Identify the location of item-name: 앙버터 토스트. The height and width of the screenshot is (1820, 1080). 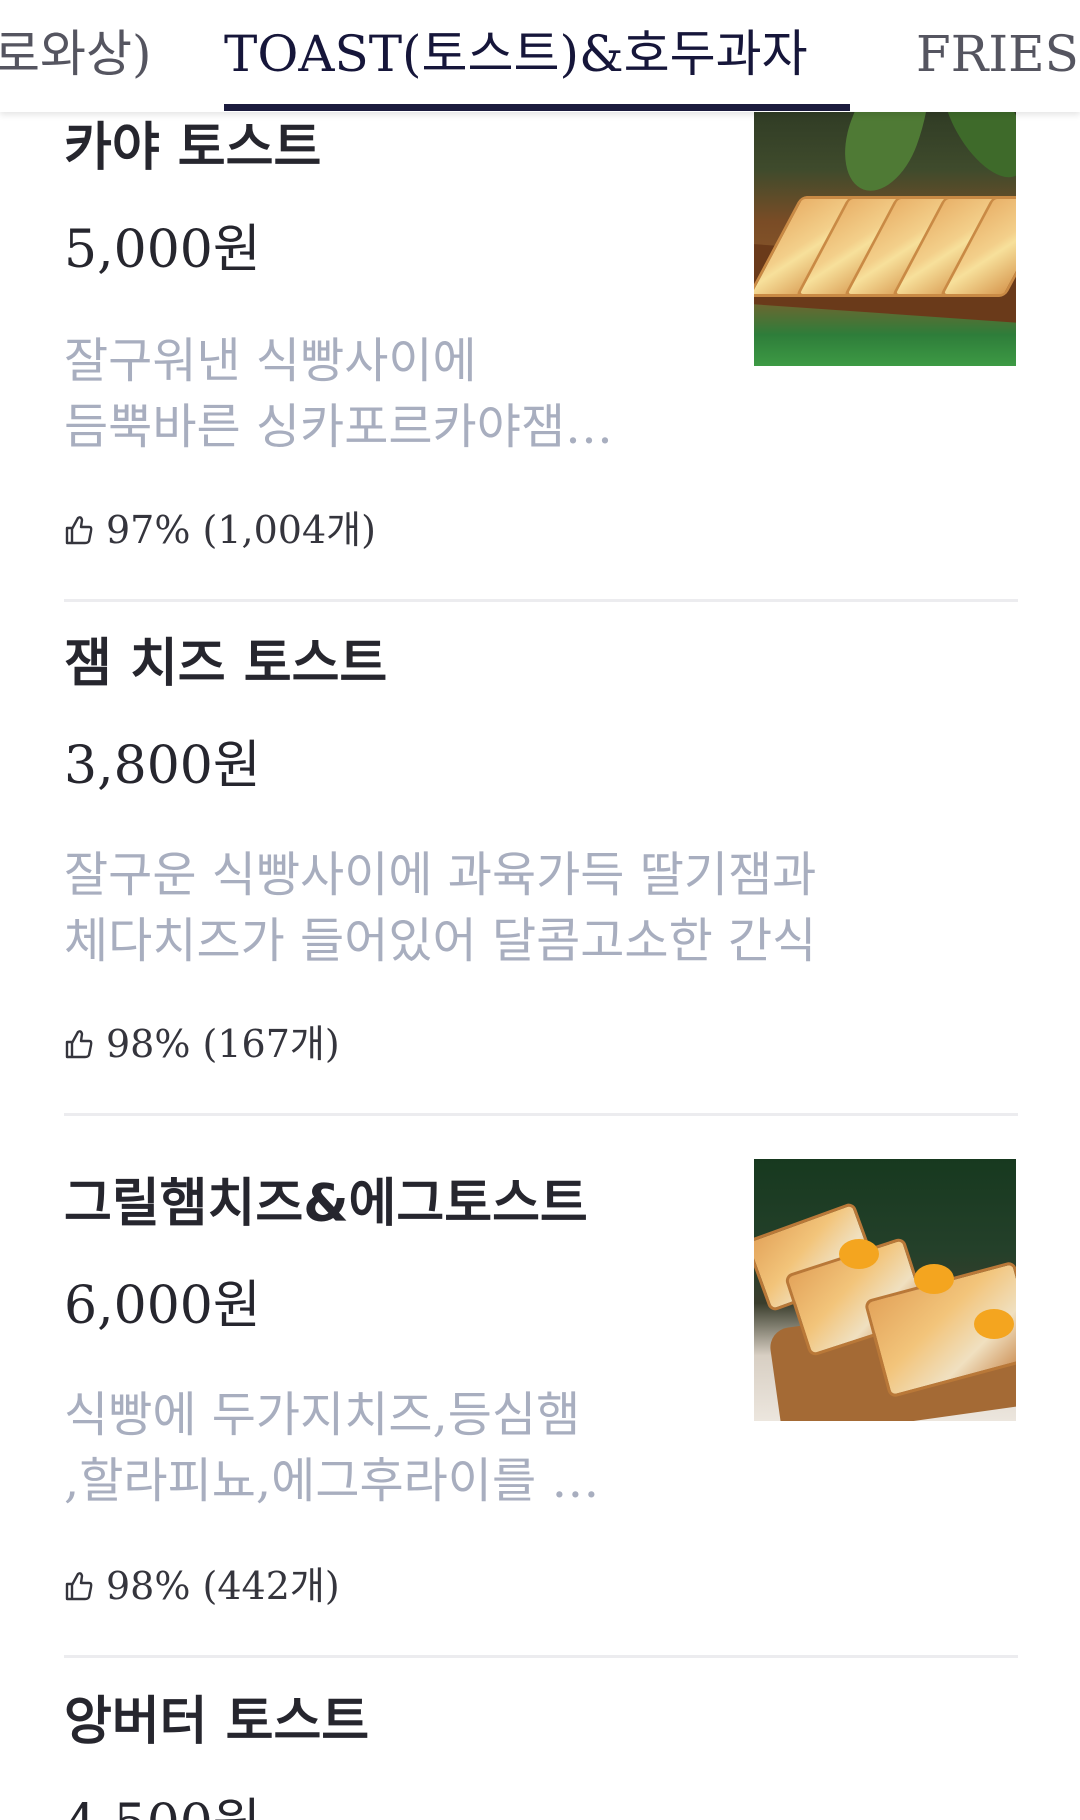
(217, 1722).